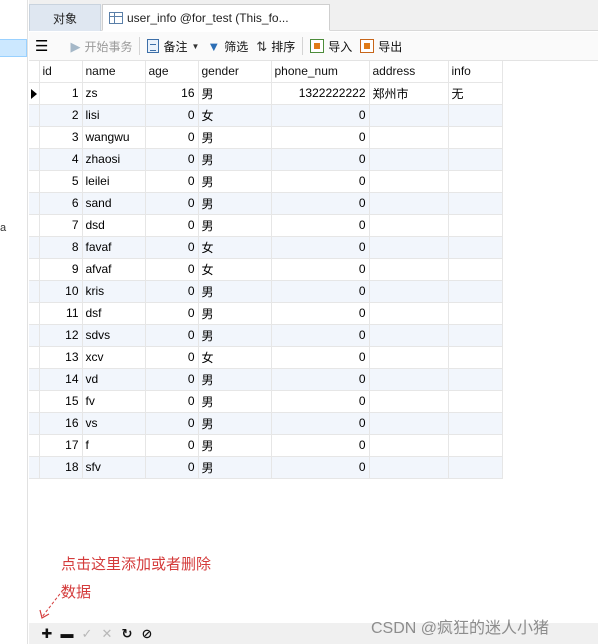  What do you see at coordinates (266, 181) in the screenshot?
I see `table-row: 5 leilei 0 男 0` at bounding box center [266, 181].